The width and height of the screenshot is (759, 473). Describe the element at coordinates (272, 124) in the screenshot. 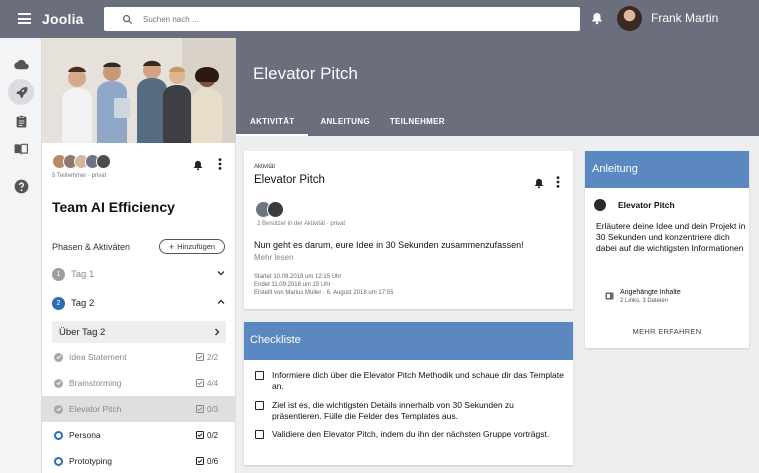

I see `tab-activity: AKTIVITÄT` at that location.